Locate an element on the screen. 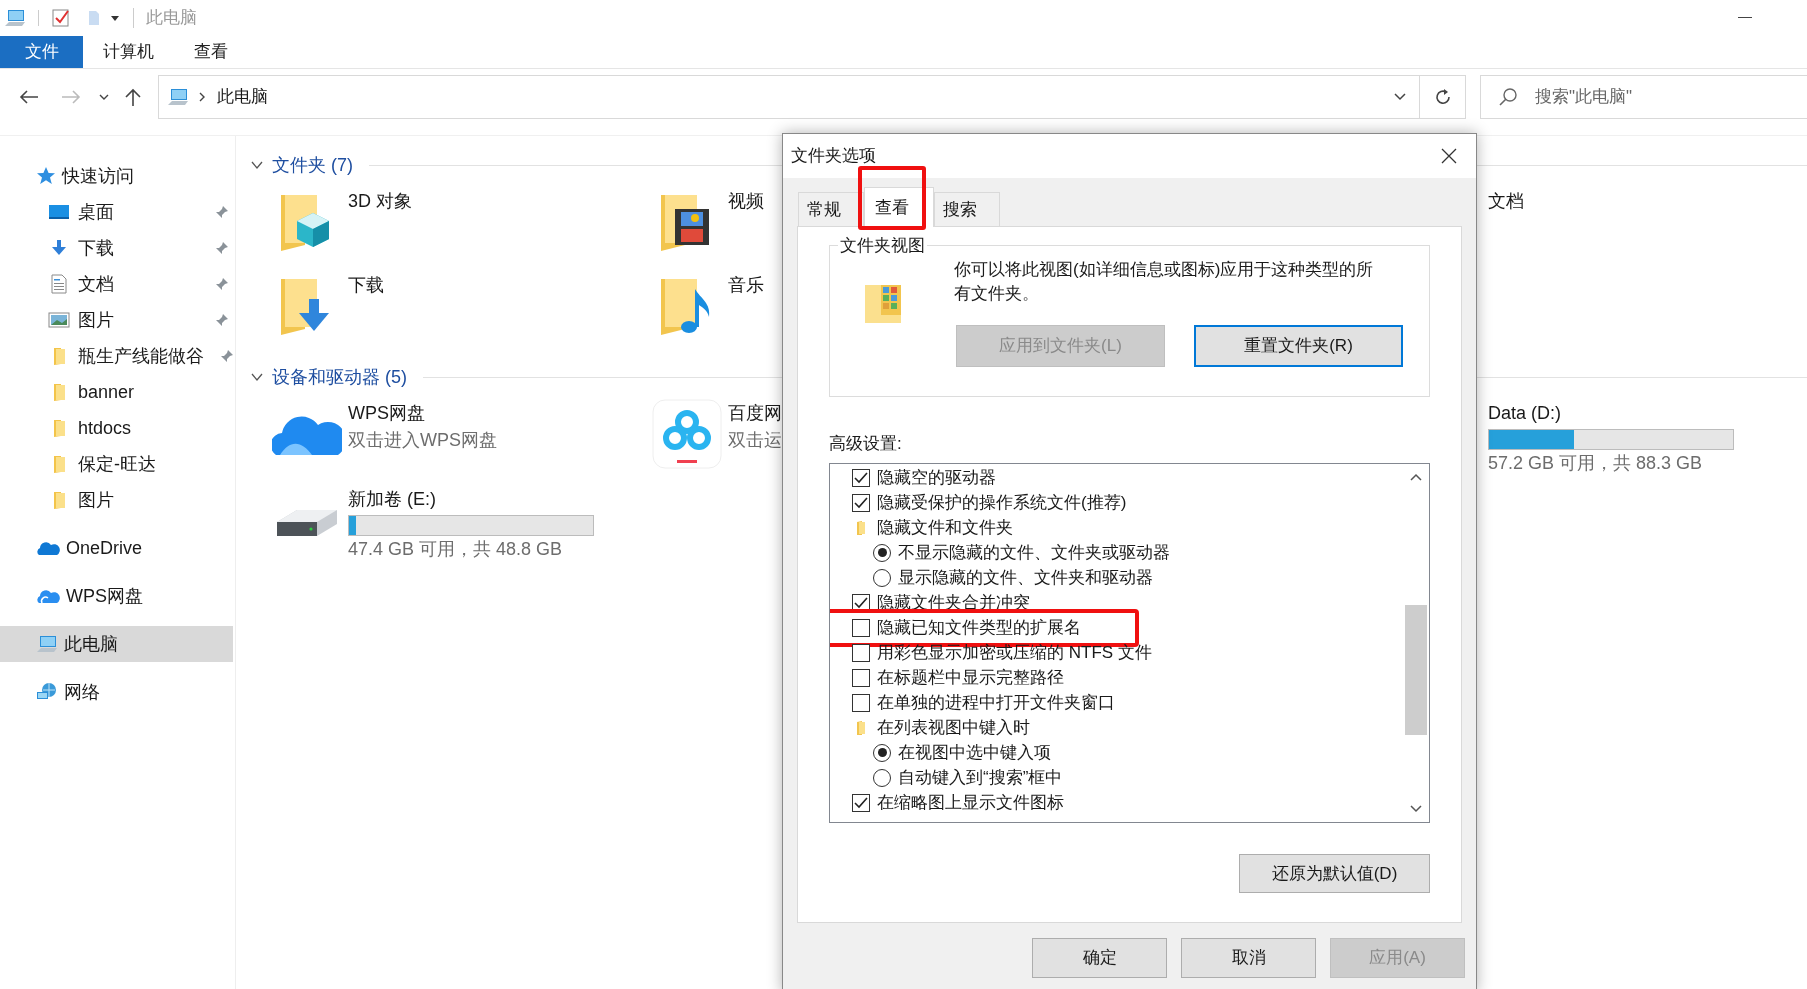 The image size is (1807, 989). ribbon-tab: 计算机 is located at coordinates (128, 52).